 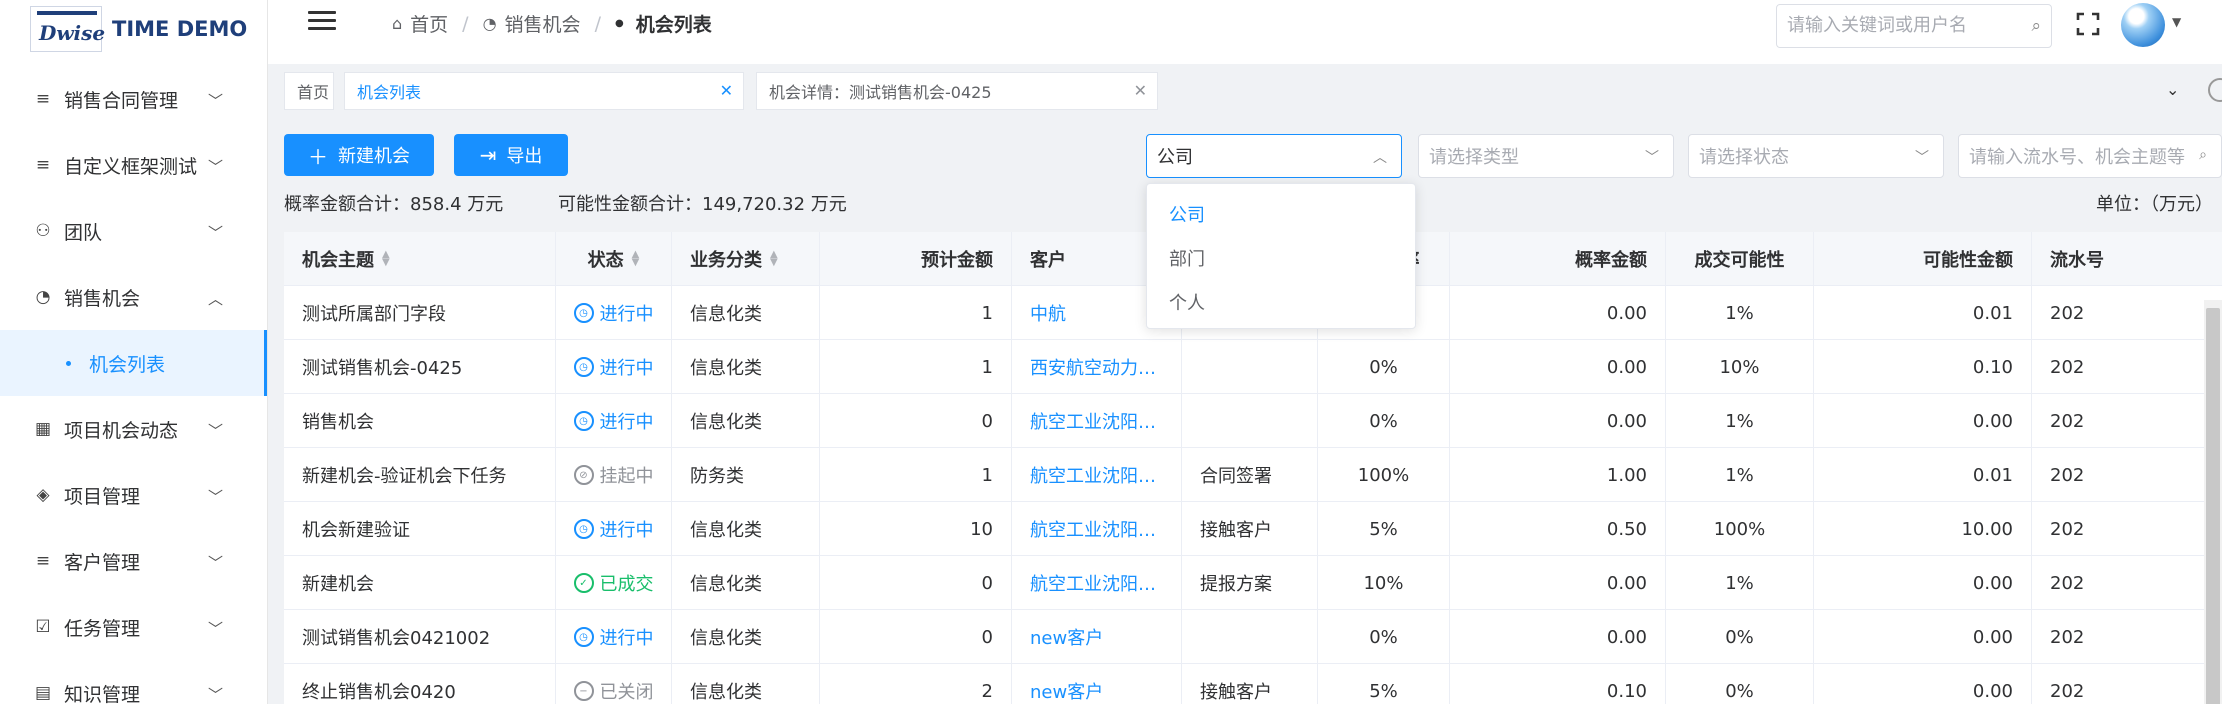 What do you see at coordinates (1236, 530) in the screenshot?
I see `cell-value: 接触客户` at bounding box center [1236, 530].